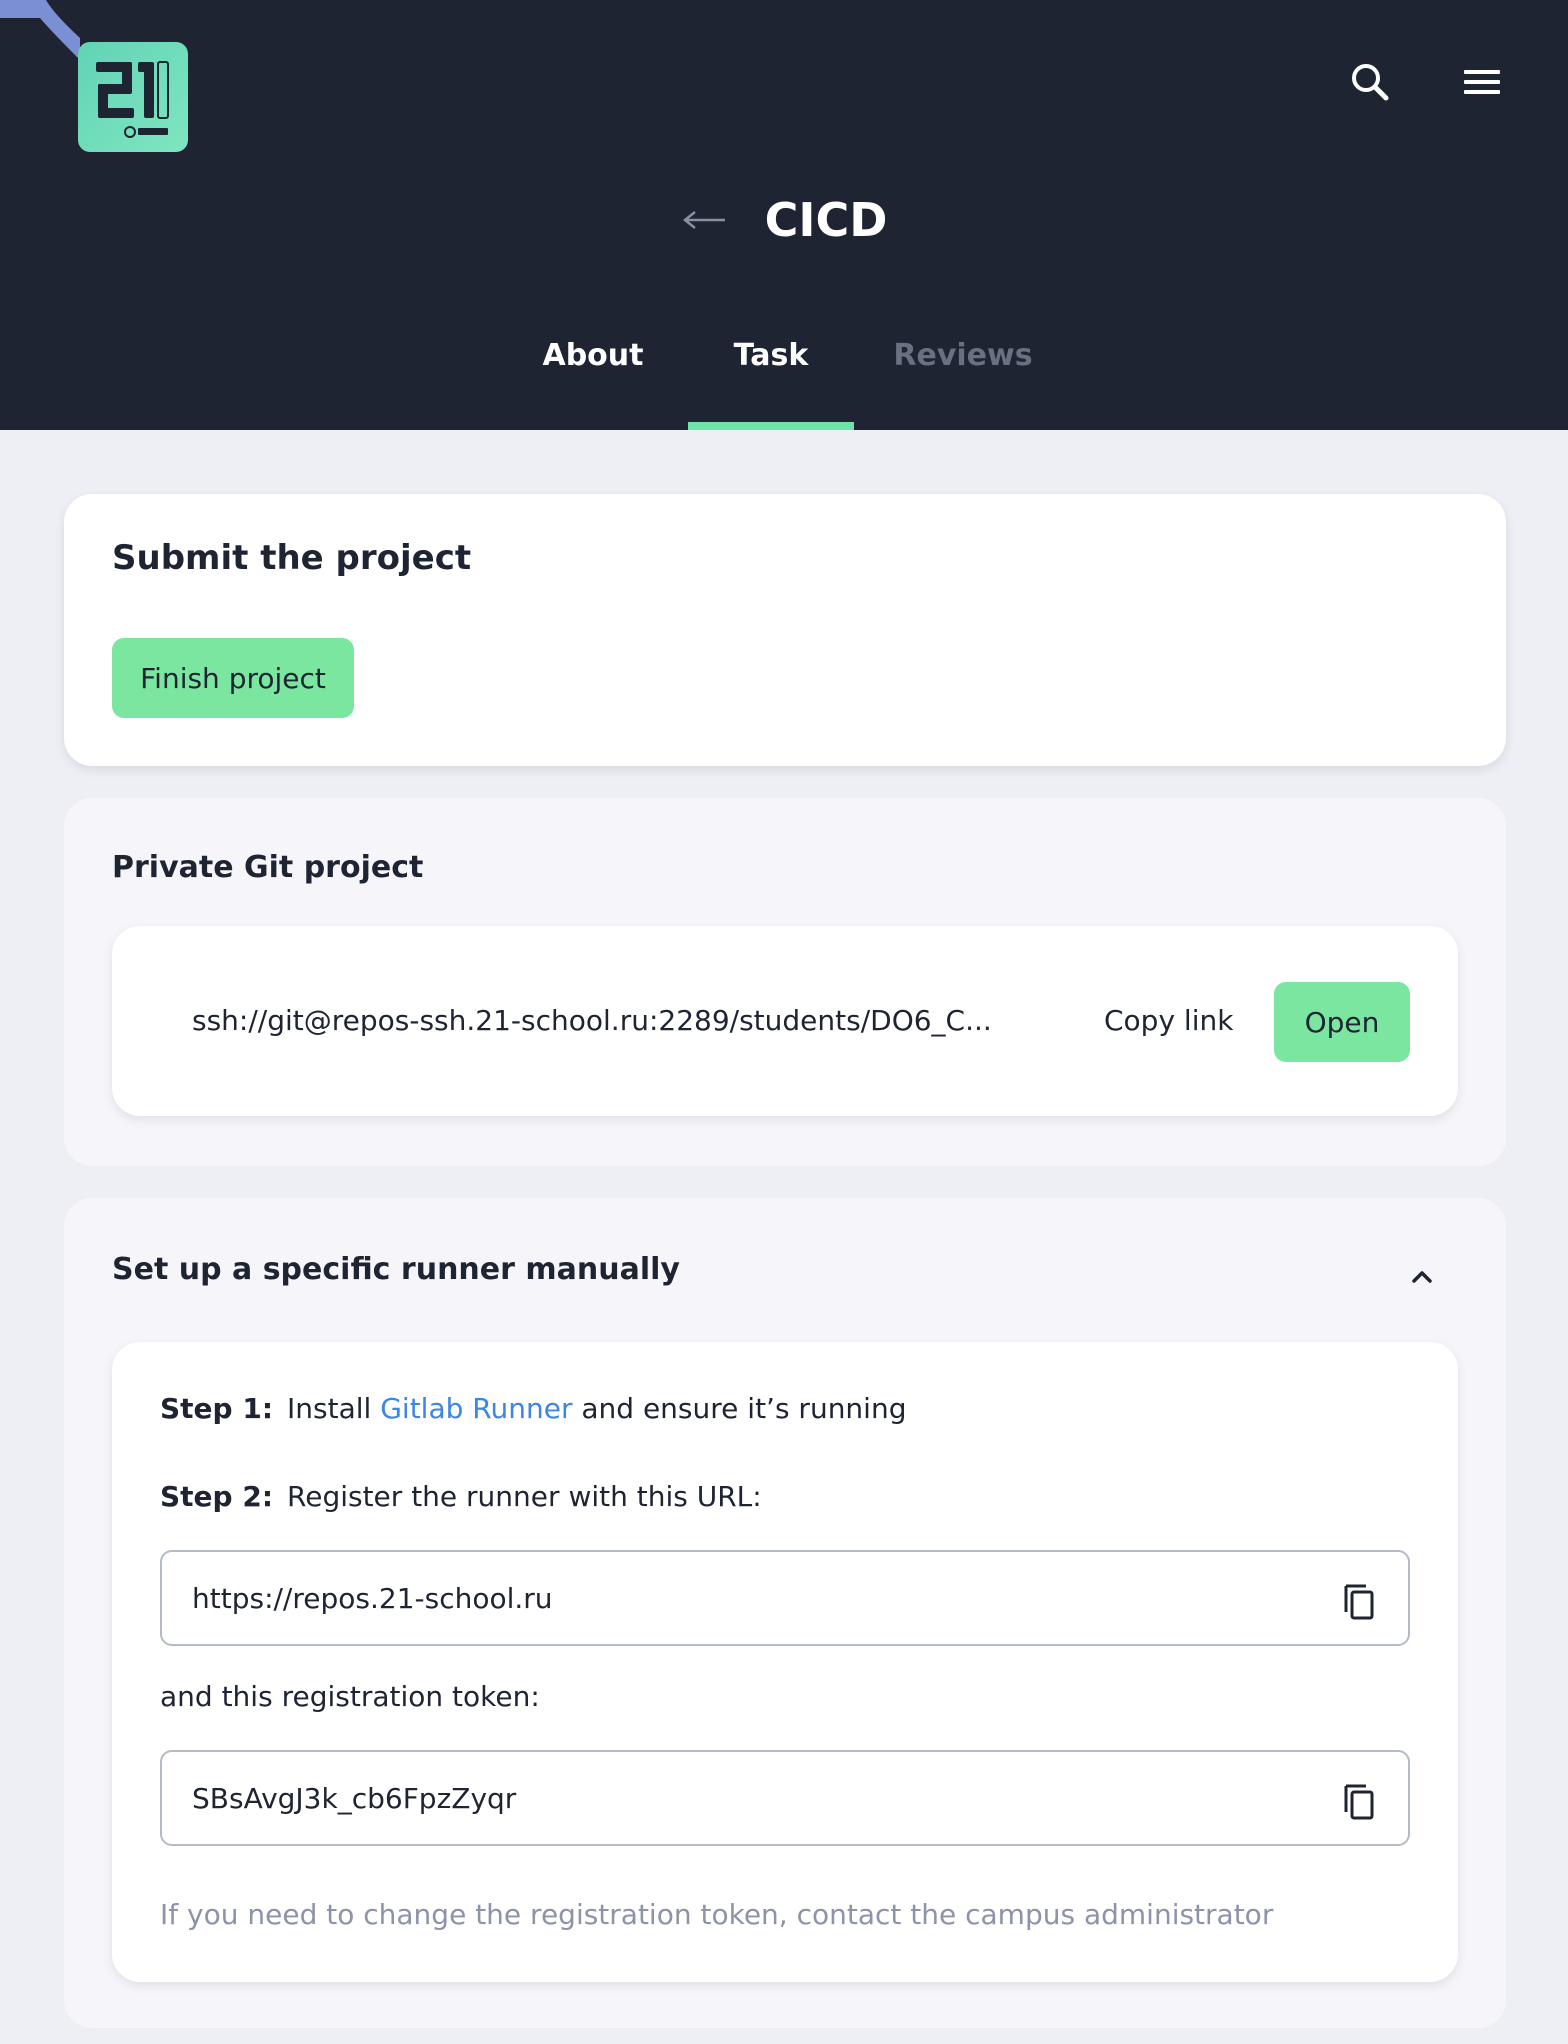  What do you see at coordinates (354, 1798) in the screenshot?
I see `registration-token-value: SBsAvgJ3k_cb6FpzZyqr` at bounding box center [354, 1798].